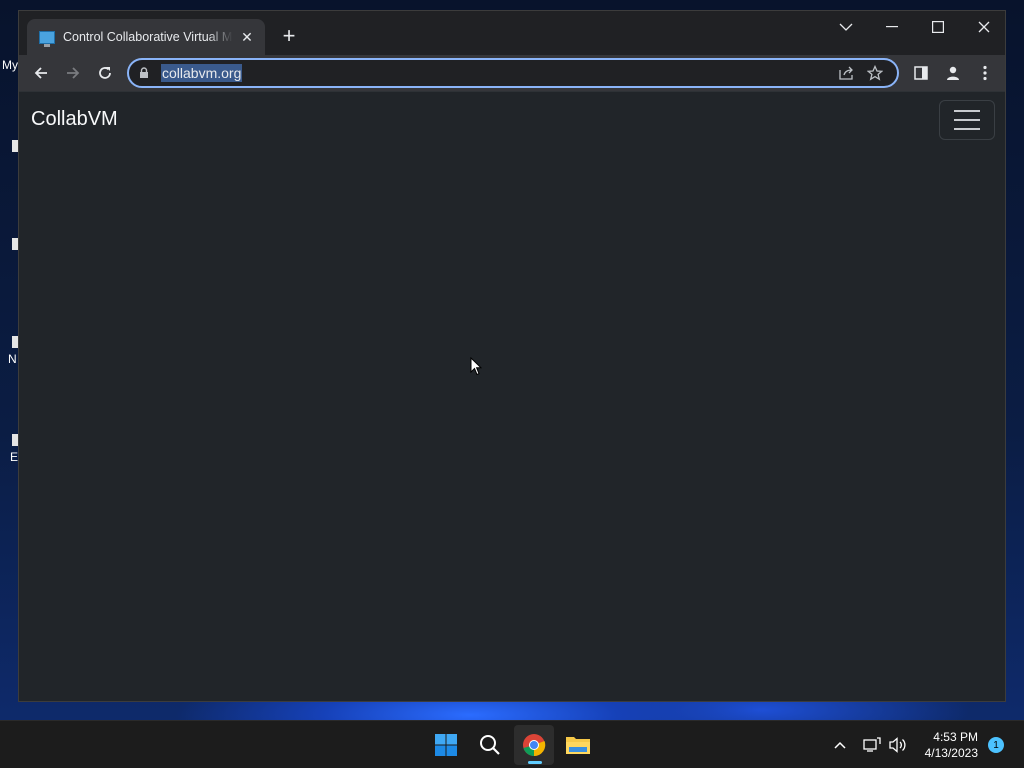  What do you see at coordinates (921, 73) in the screenshot?
I see `side-panel-icon` at bounding box center [921, 73].